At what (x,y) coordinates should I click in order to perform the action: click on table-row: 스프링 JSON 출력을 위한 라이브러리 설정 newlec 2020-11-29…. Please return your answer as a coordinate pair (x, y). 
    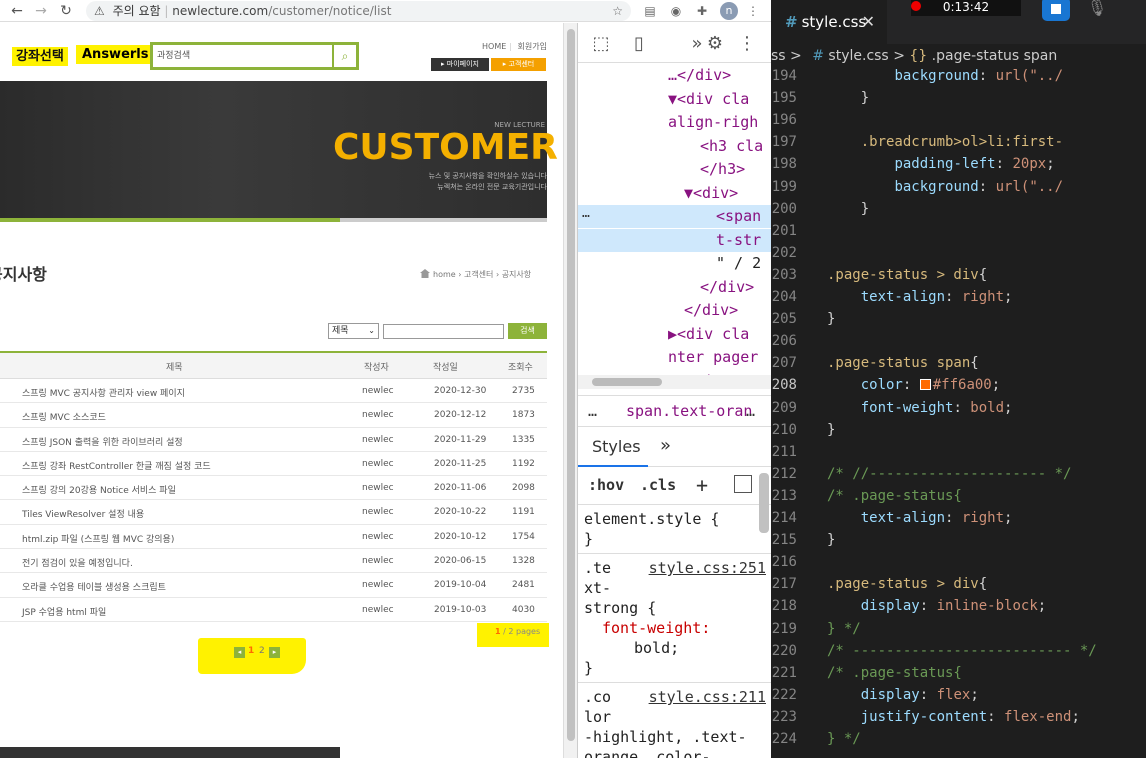
    Looking at the image, I should click on (273, 440).